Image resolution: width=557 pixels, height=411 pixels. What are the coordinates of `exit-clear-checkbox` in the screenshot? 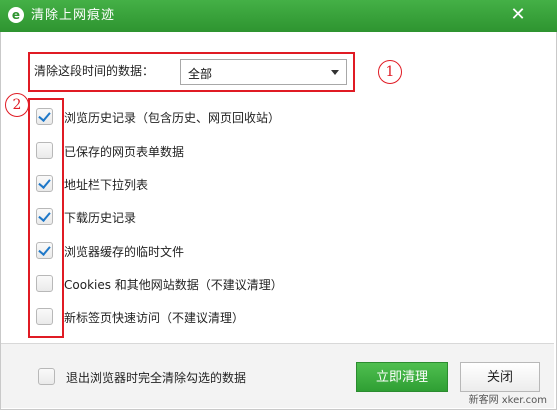 It's located at (46, 376).